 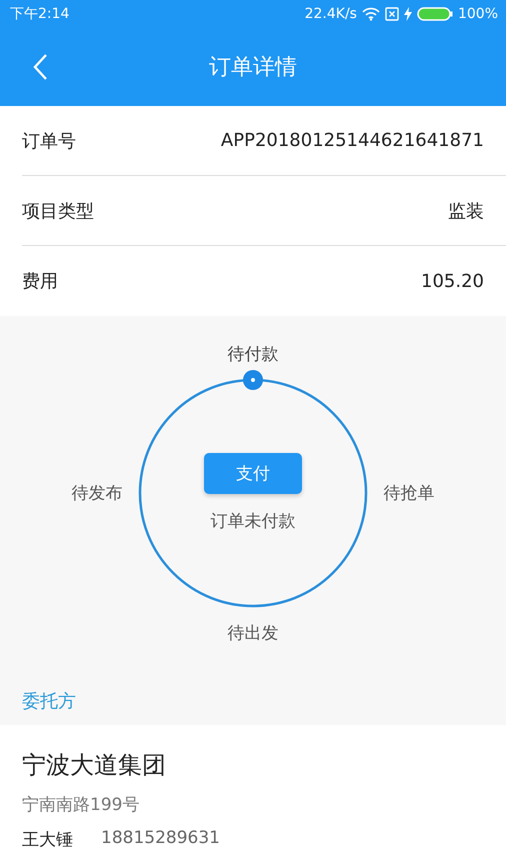 What do you see at coordinates (352, 140) in the screenshot?
I see `detail-value: APP20180125144621641871` at bounding box center [352, 140].